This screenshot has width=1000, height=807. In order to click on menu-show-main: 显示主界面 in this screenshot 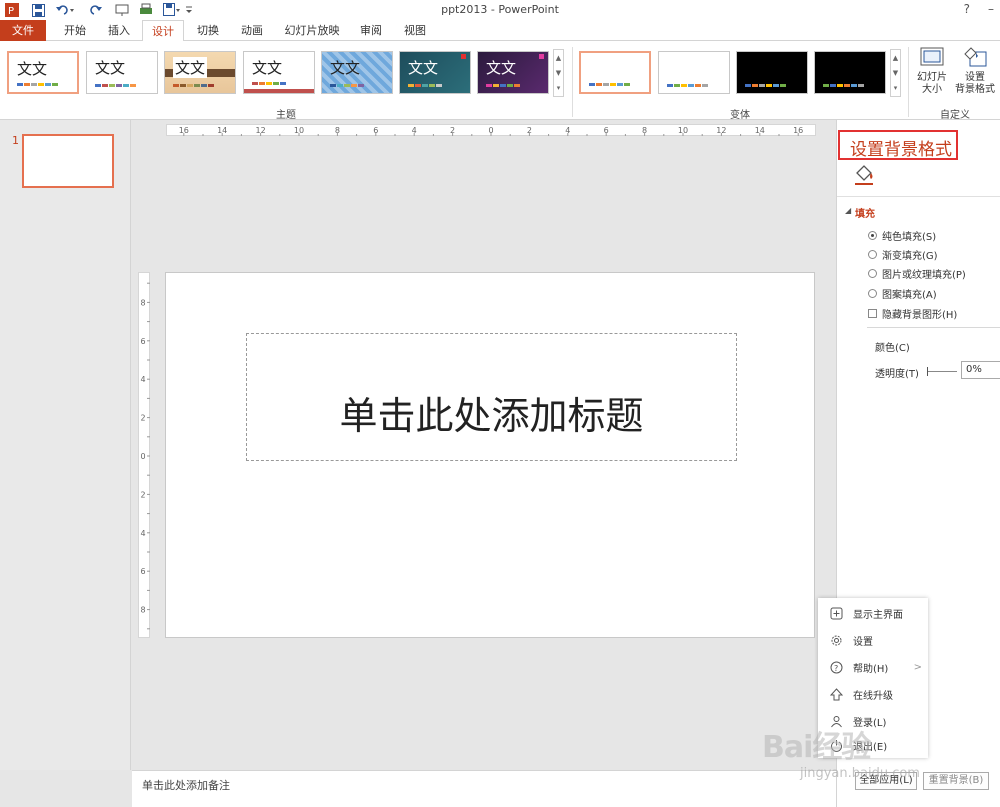, I will do `click(873, 613)`.